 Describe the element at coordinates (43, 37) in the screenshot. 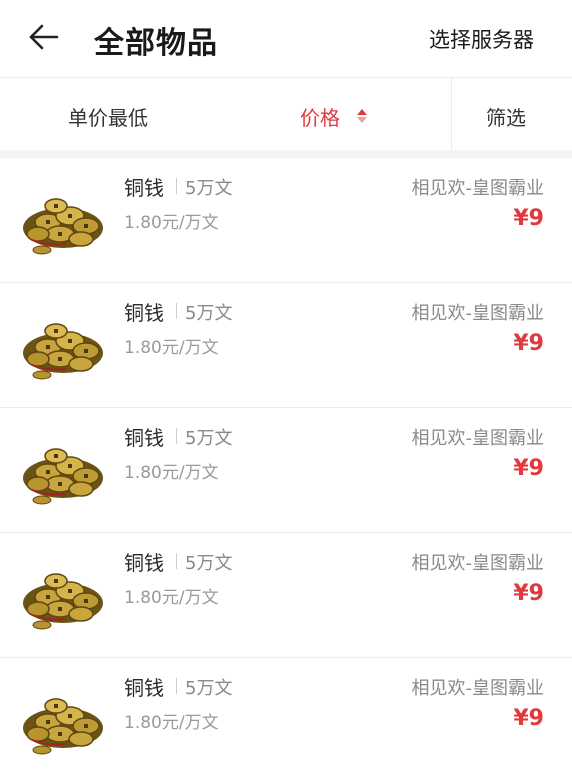

I see `back-arrow-icon` at that location.